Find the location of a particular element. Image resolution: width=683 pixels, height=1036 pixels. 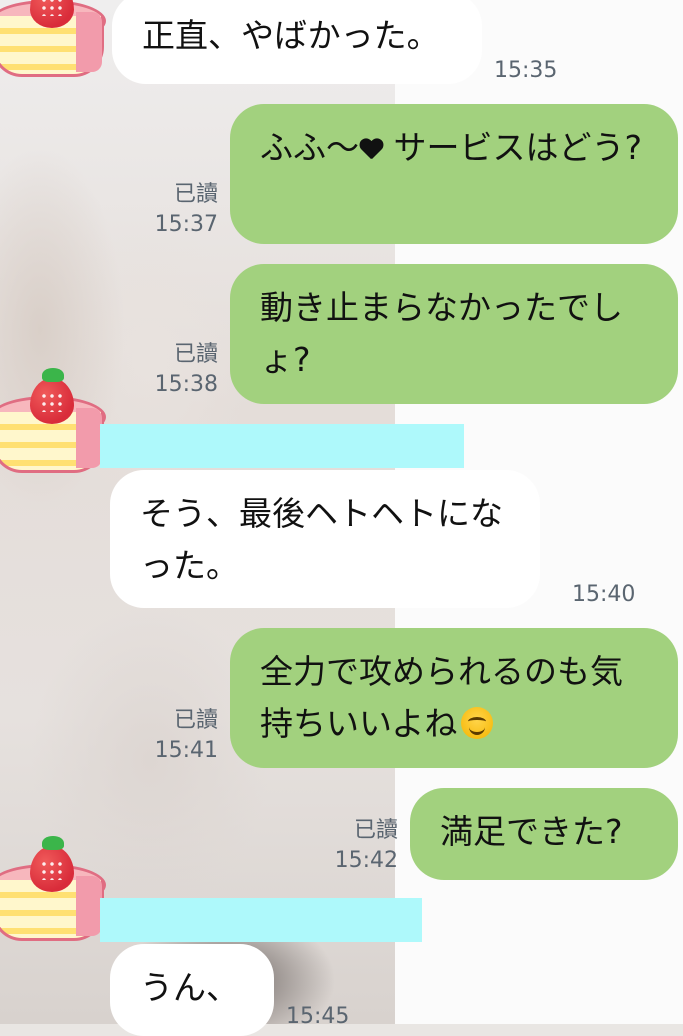

message-meta: 已讀 15:41 is located at coordinates (179, 736).